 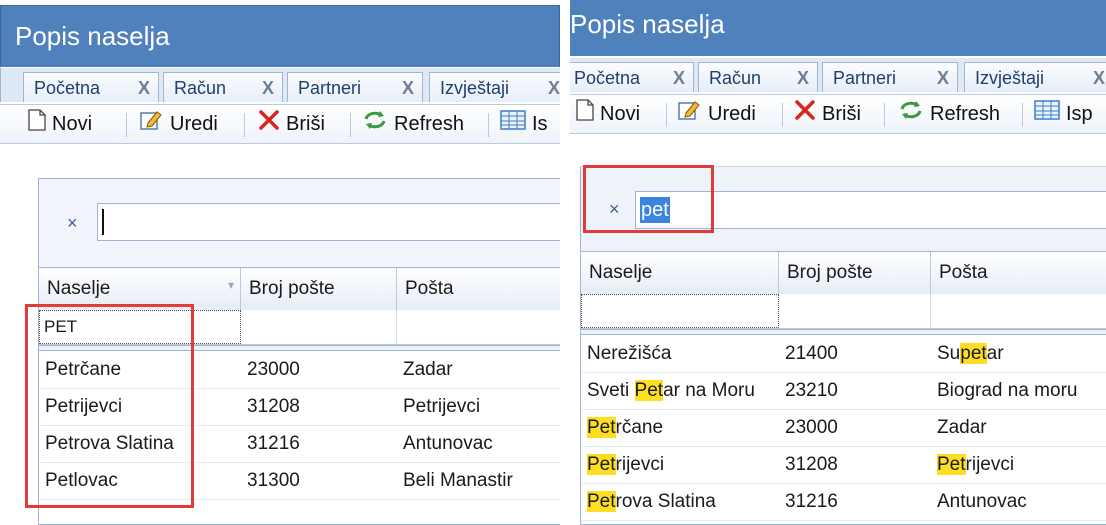 I want to click on cell-naselje: Nerežišća, so click(x=626, y=353).